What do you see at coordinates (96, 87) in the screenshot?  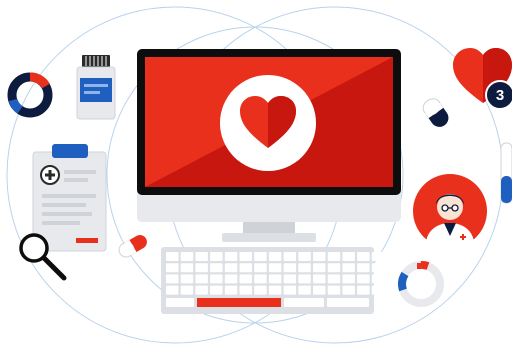 I see `medicine-bottle-icon` at bounding box center [96, 87].